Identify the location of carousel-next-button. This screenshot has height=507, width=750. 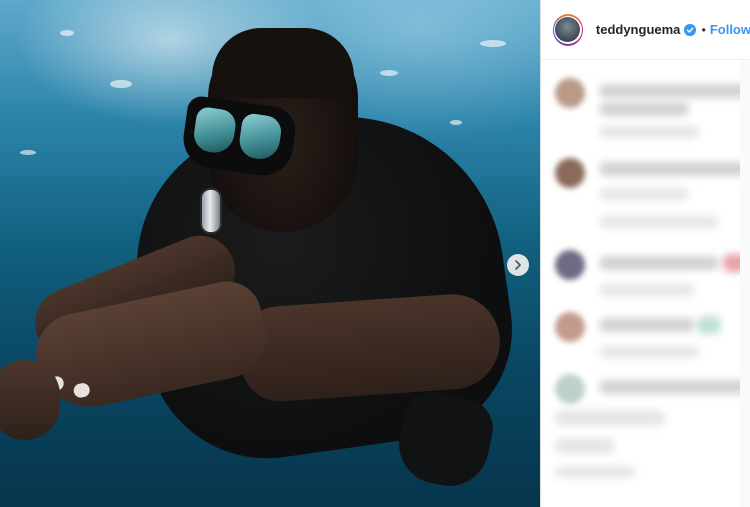
(518, 265).